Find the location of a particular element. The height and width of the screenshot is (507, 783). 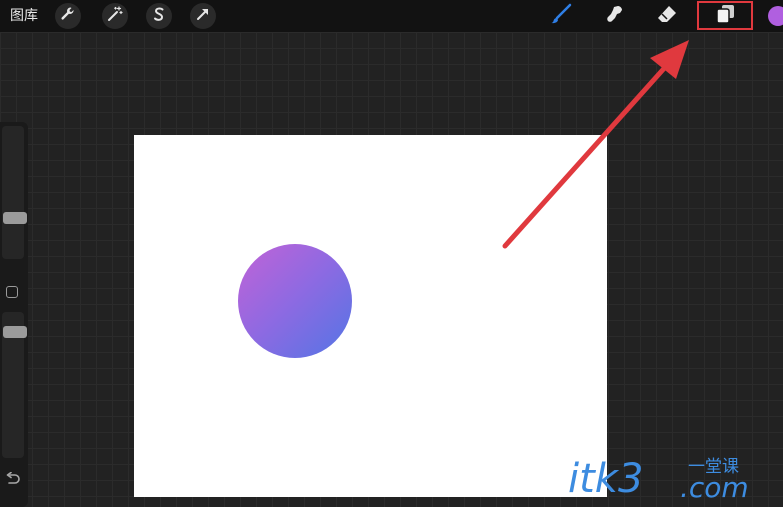

smudge-tool-button is located at coordinates (615, 16).